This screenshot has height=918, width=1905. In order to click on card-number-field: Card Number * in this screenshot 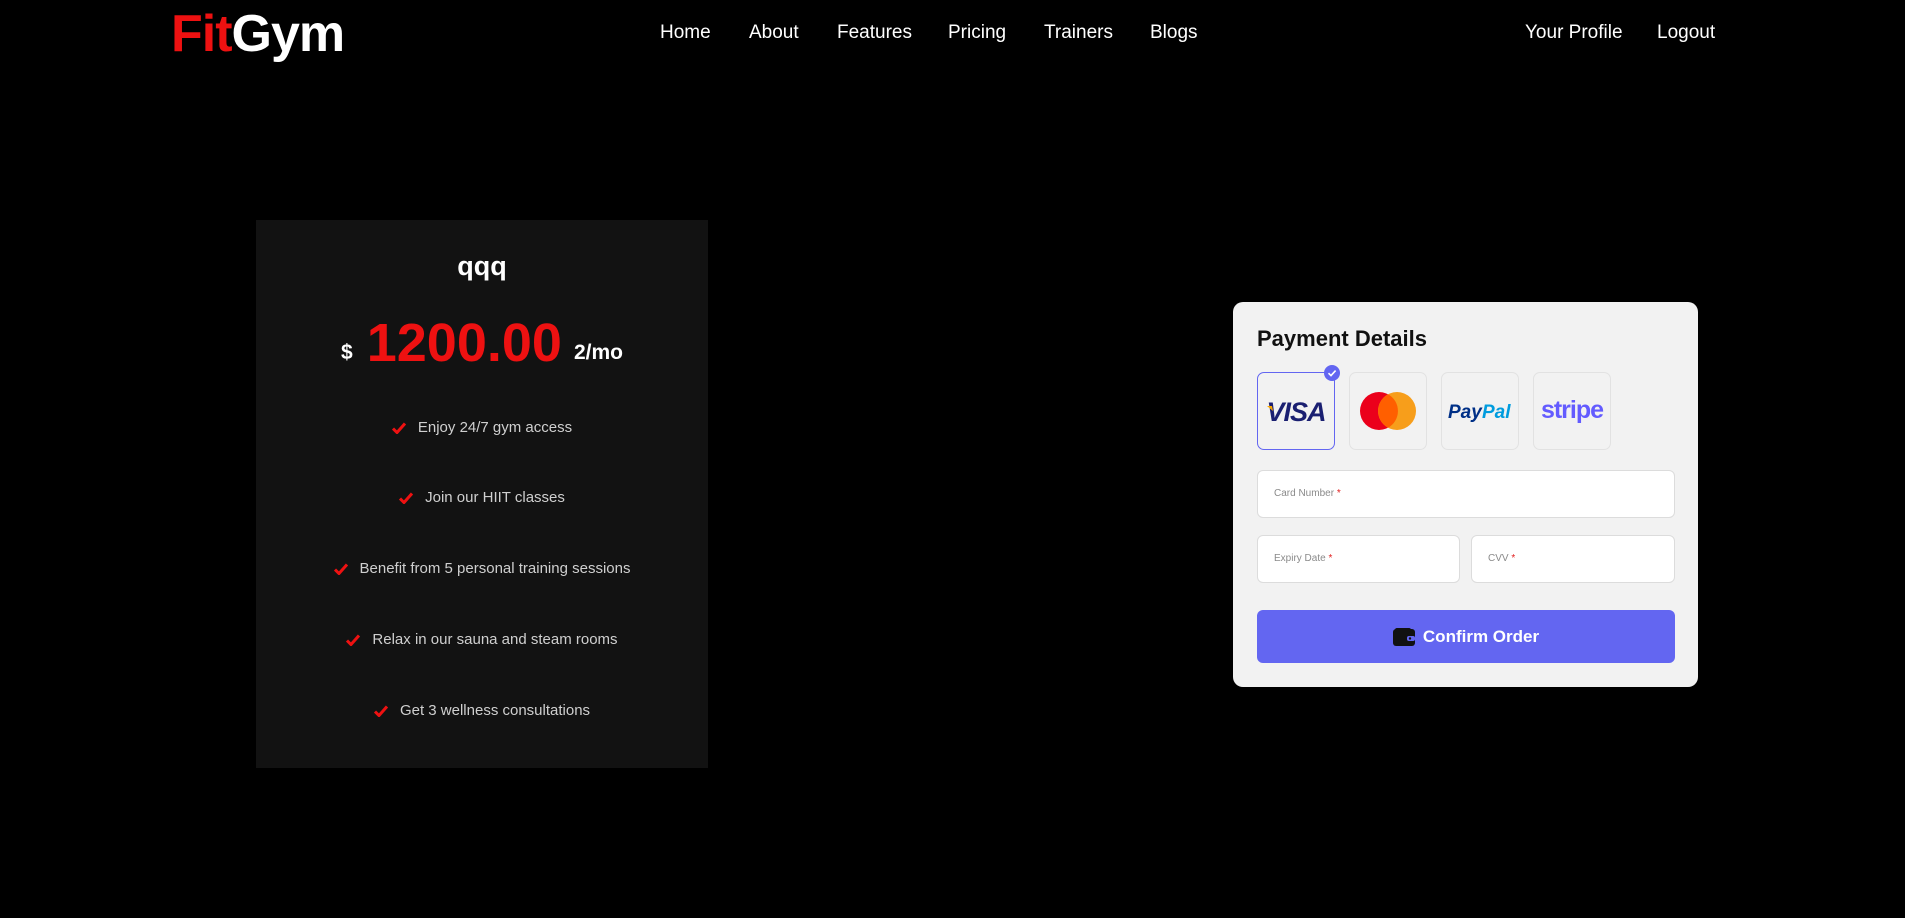, I will do `click(1467, 494)`.